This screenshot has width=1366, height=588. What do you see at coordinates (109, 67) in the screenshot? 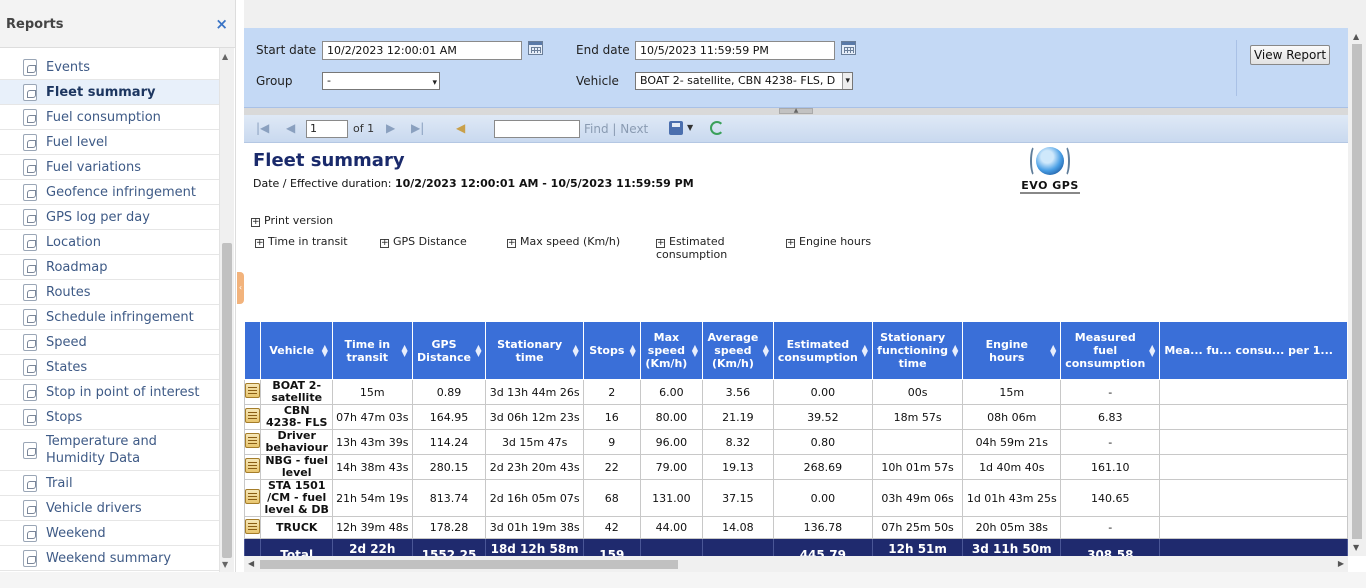
I see `report-item: Events` at bounding box center [109, 67].